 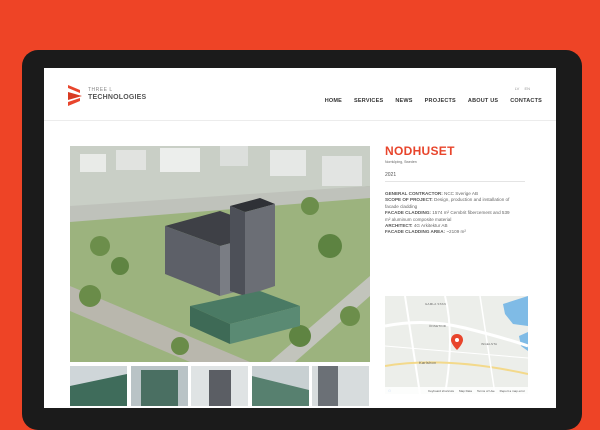 What do you see at coordinates (414, 193) in the screenshot?
I see `detail-label: GENERAL CONTRACTOR:` at bounding box center [414, 193].